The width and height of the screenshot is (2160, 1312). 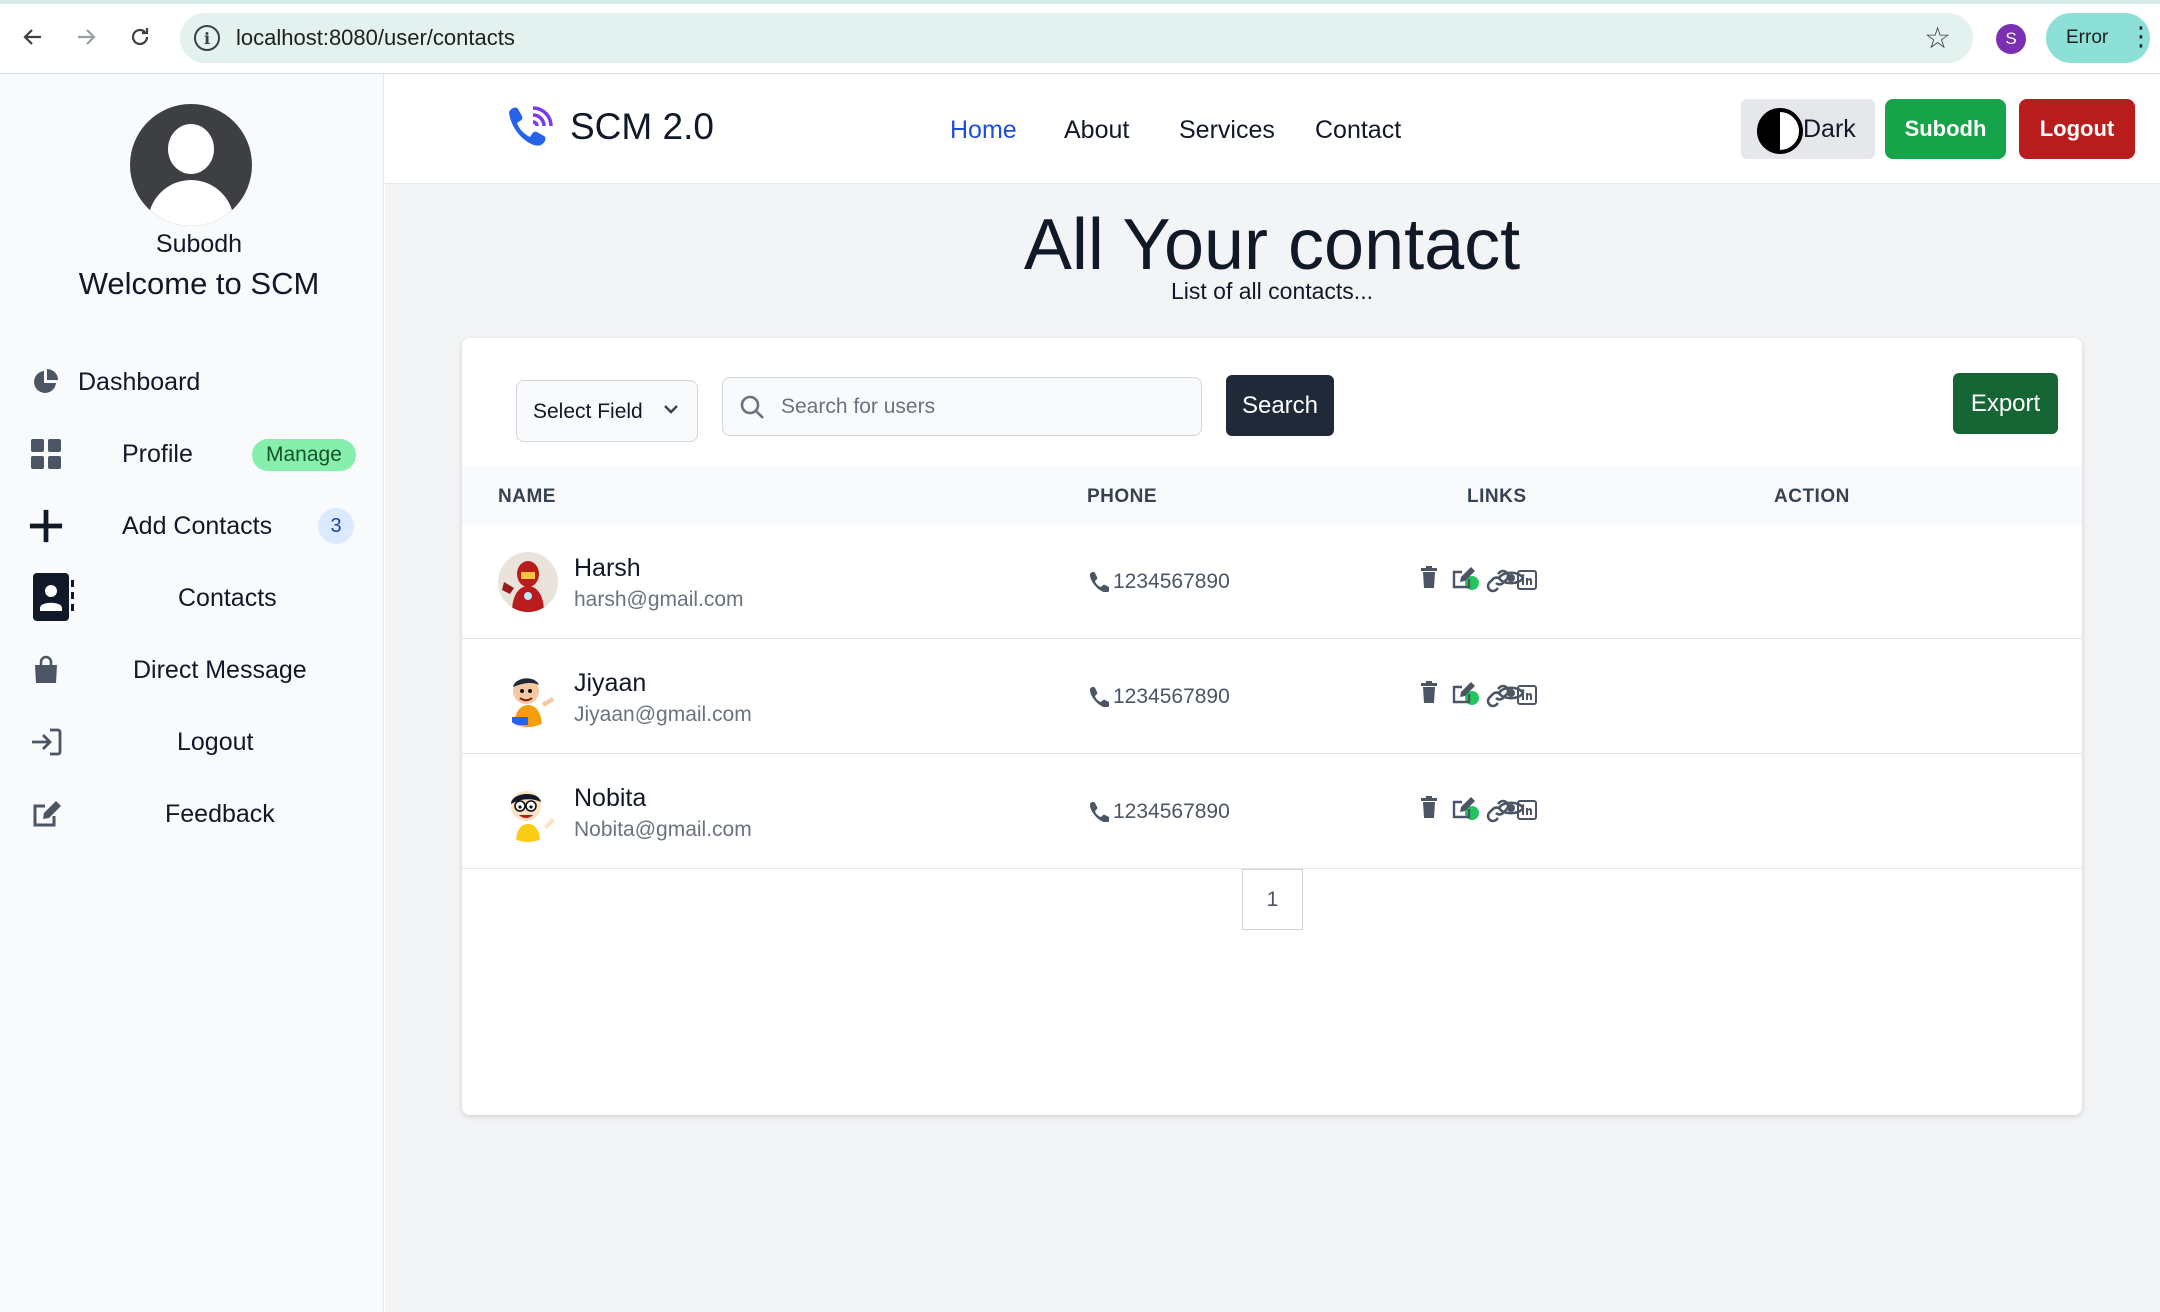 I want to click on field-select: Select Field, so click(x=607, y=411).